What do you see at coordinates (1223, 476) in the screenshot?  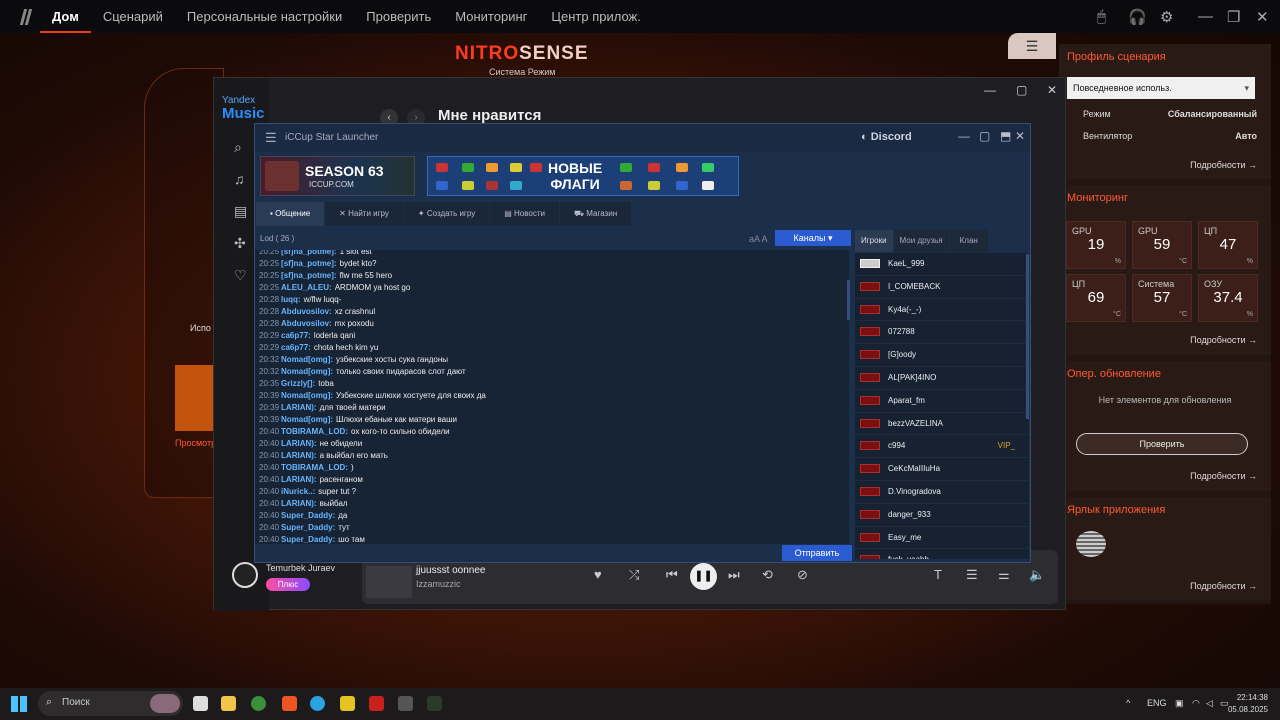 I see `update-more-link: Подробности →` at bounding box center [1223, 476].